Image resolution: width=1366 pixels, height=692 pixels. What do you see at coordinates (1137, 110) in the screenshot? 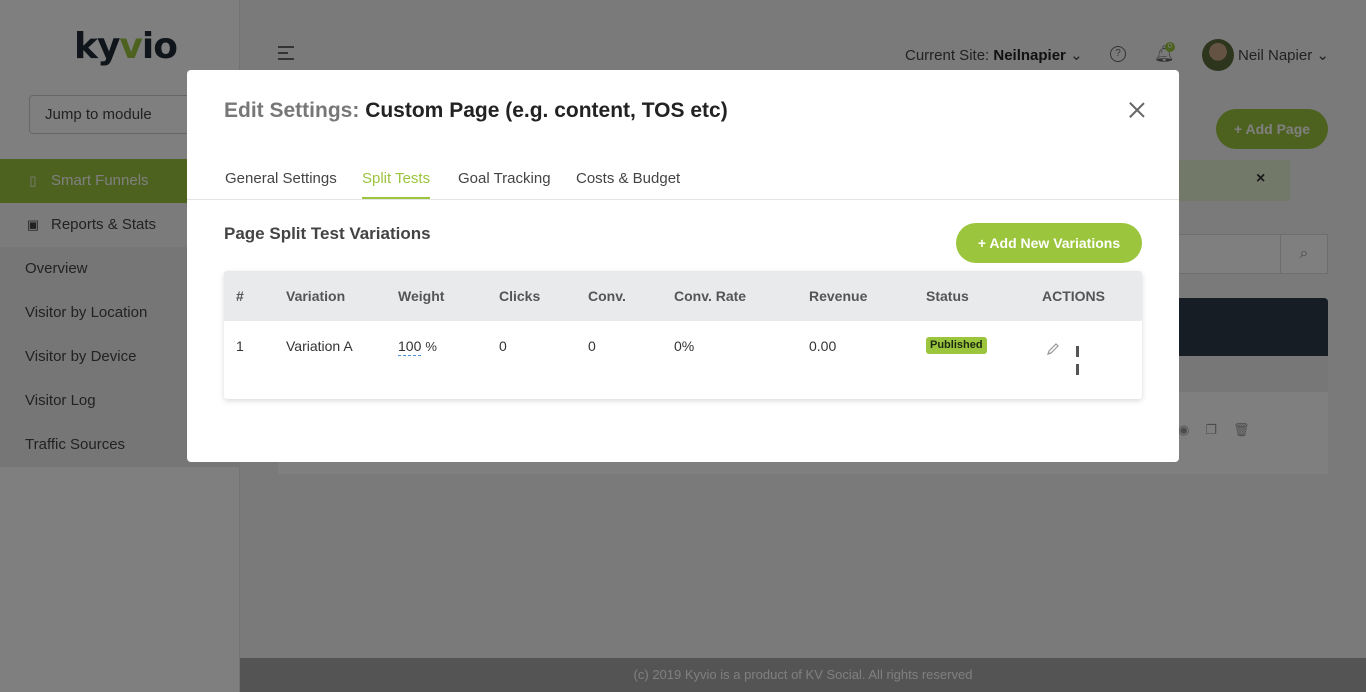
I see `close-icon` at bounding box center [1137, 110].